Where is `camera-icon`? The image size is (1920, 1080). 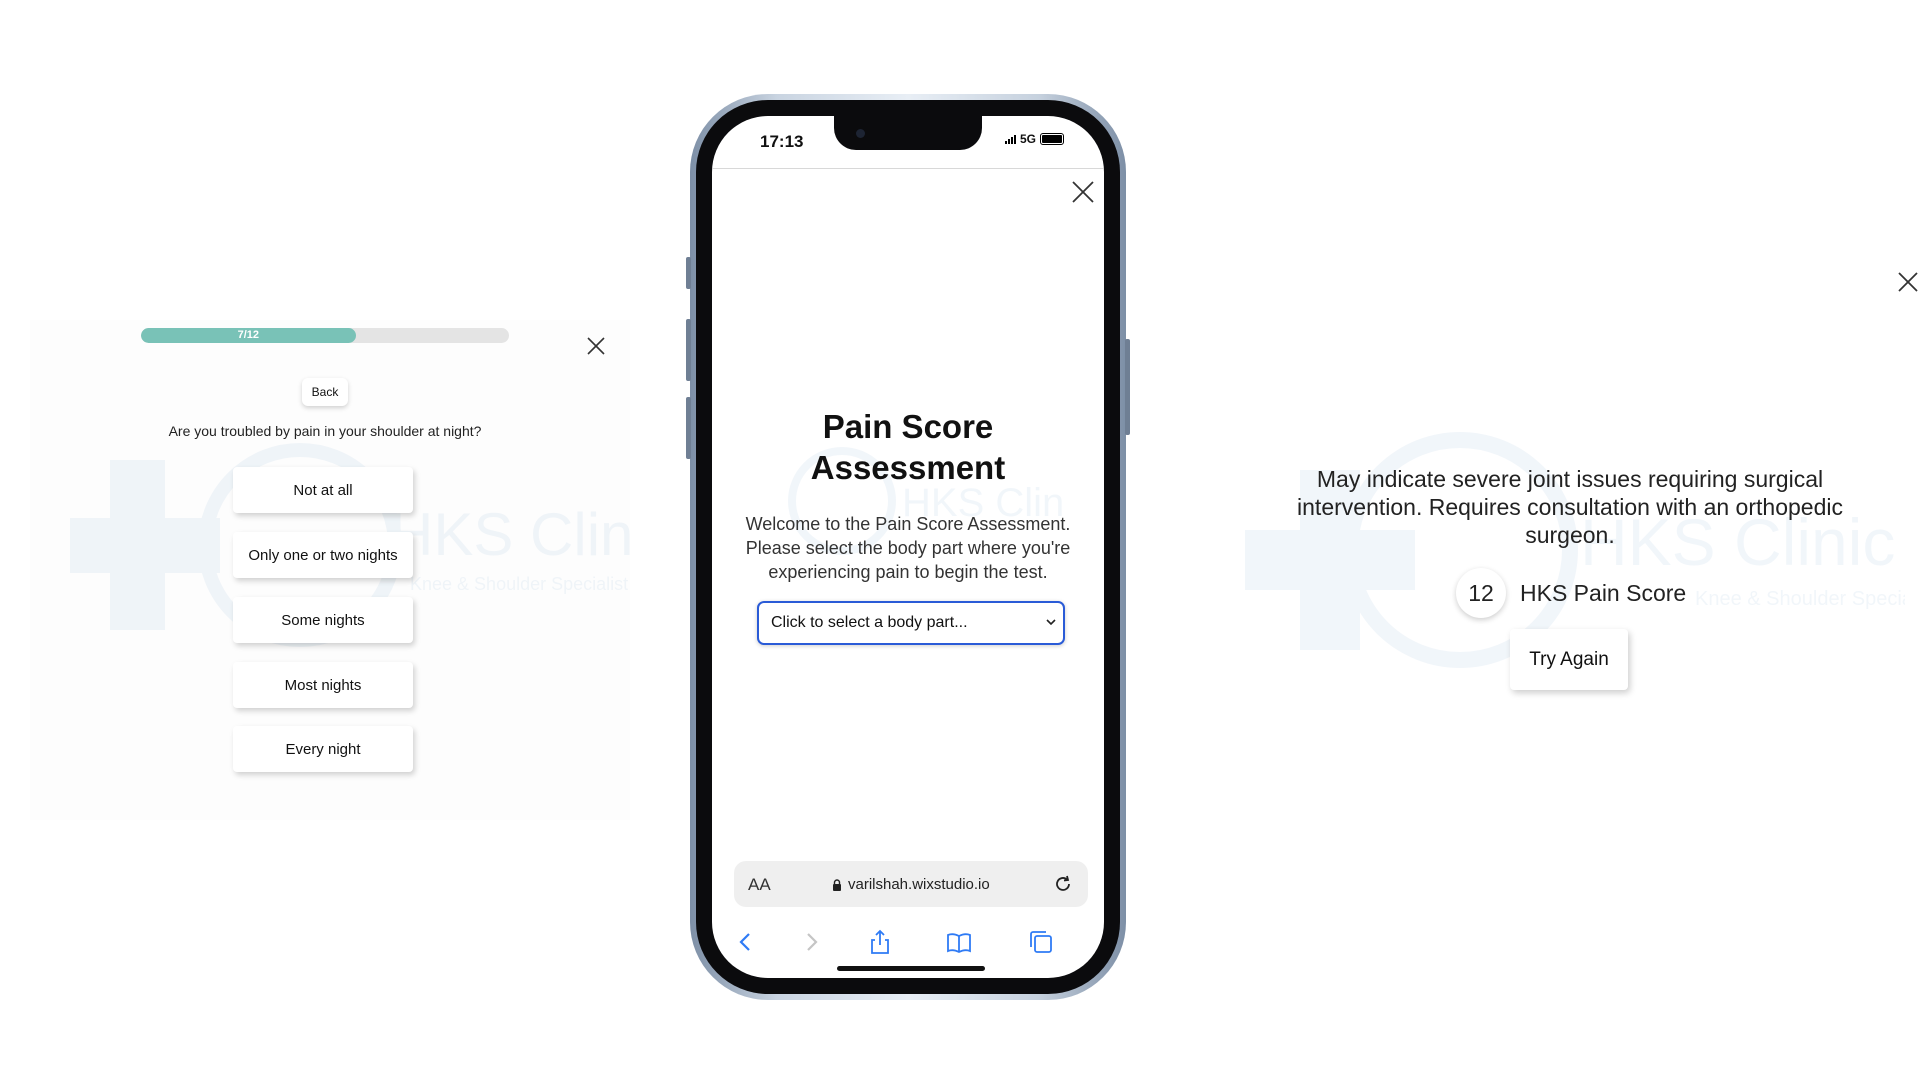 camera-icon is located at coordinates (860, 133).